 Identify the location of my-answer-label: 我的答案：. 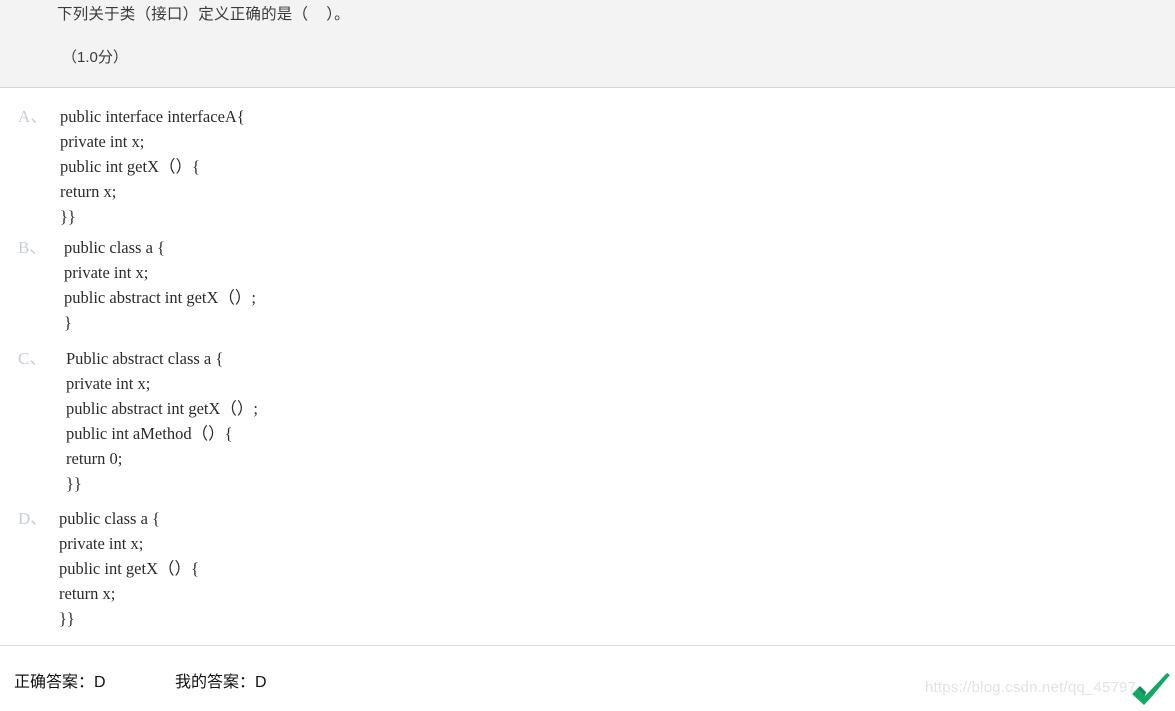
(215, 682).